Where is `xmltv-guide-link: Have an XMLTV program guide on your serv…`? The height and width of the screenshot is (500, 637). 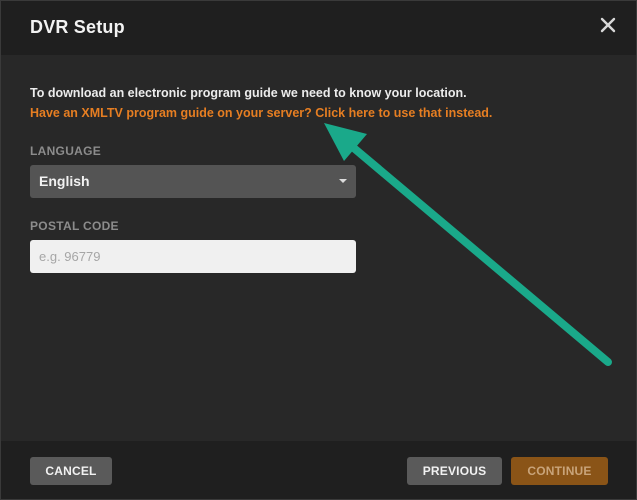
xmltv-guide-link: Have an XMLTV program guide on your serv… is located at coordinates (261, 113).